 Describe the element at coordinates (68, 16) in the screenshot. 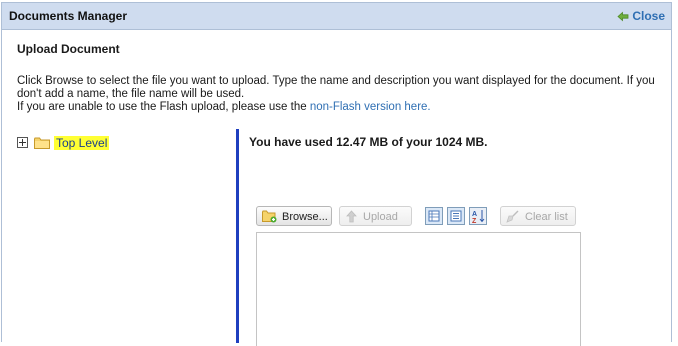

I see `window-title: Documents Manager` at that location.